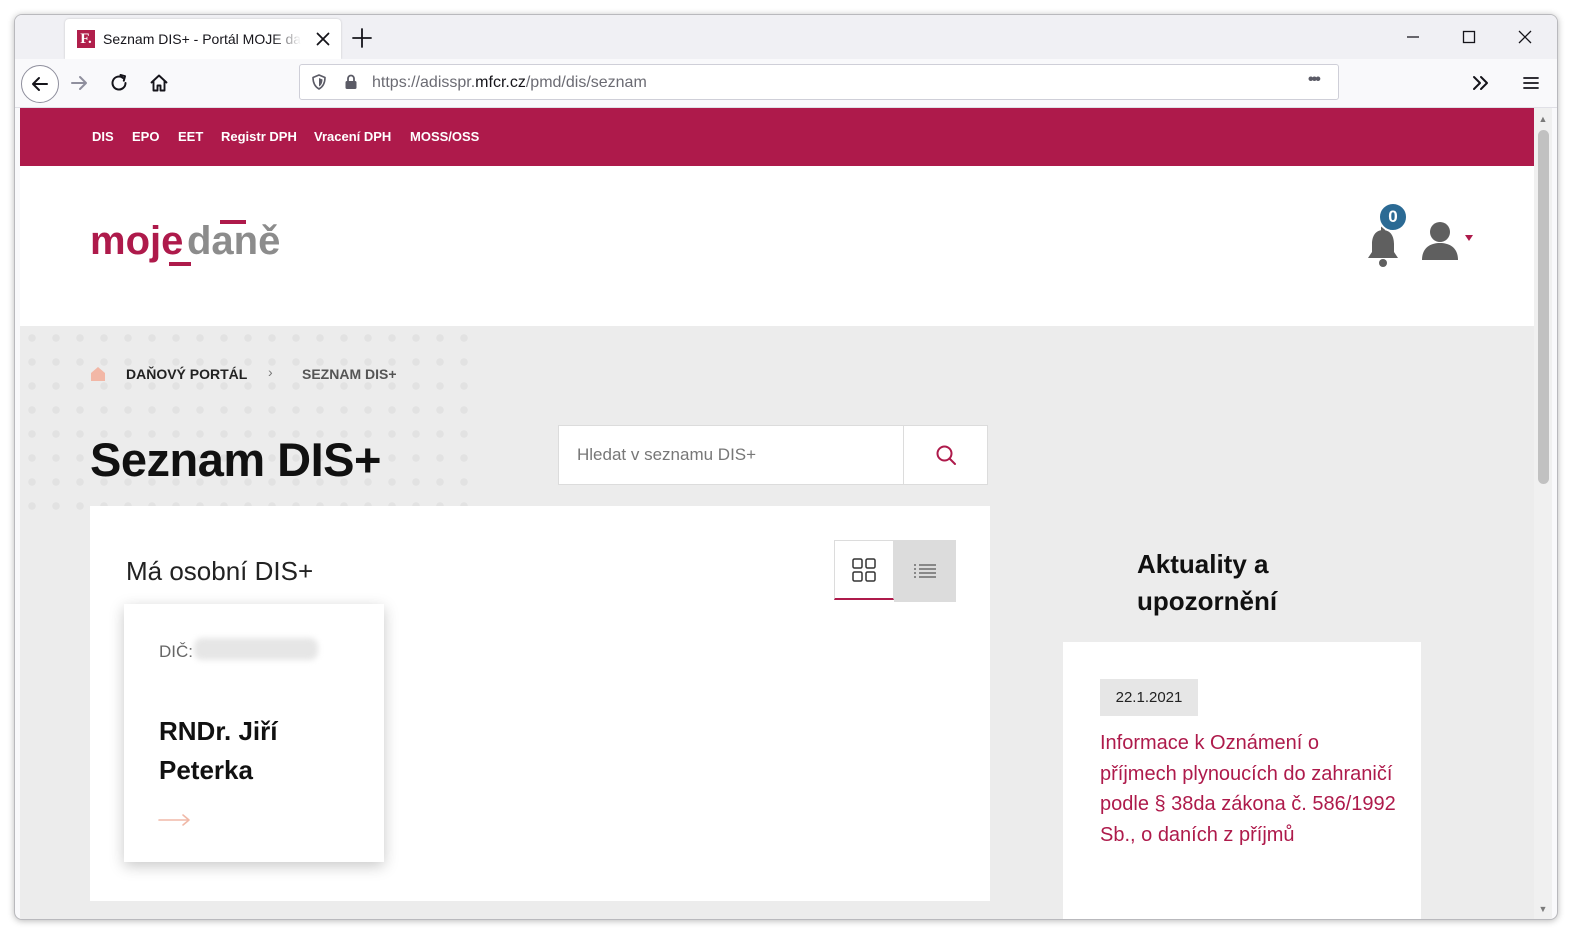 The image size is (1590, 946). What do you see at coordinates (186, 374) in the screenshot?
I see `breadcrumb-item-portal: Daňový portál` at bounding box center [186, 374].